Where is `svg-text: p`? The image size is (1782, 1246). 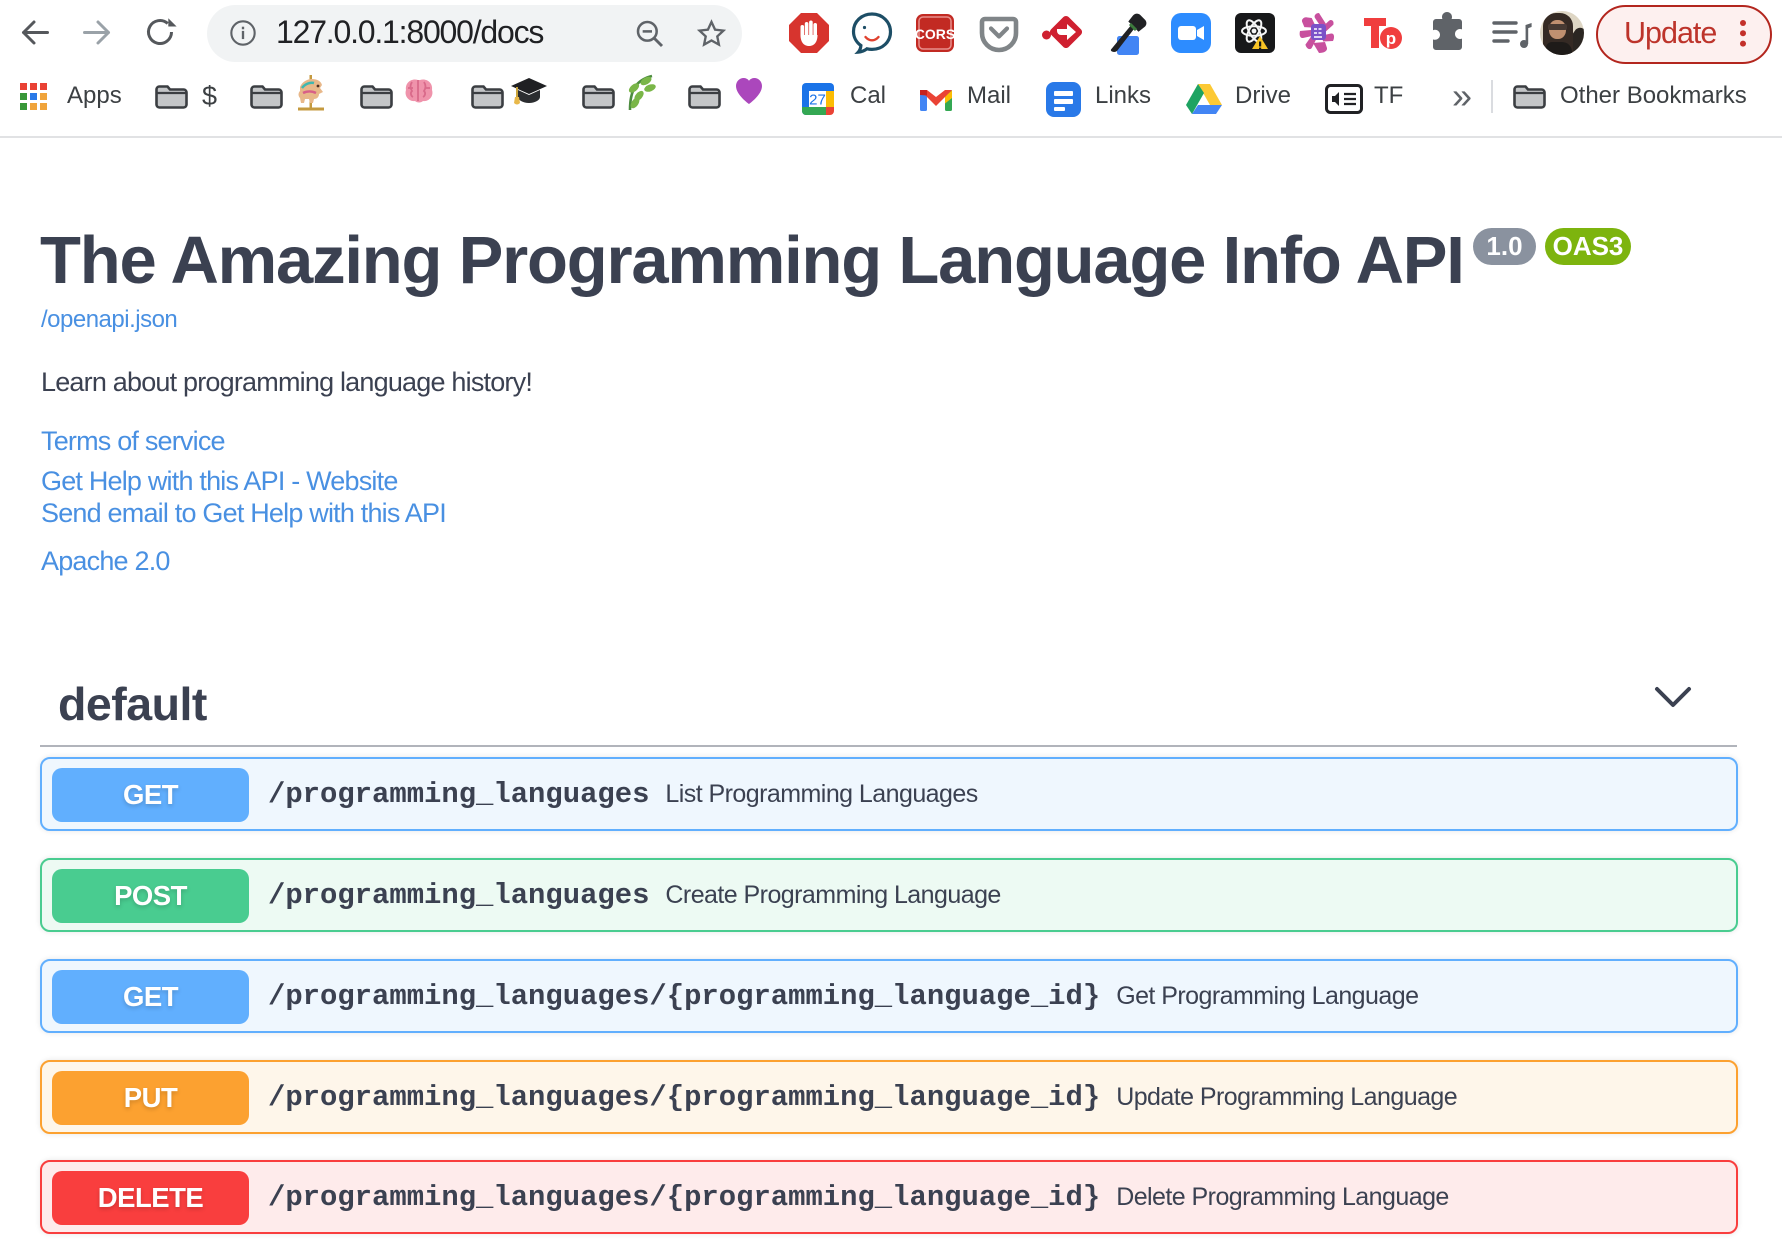 svg-text: p is located at coordinates (1391, 38).